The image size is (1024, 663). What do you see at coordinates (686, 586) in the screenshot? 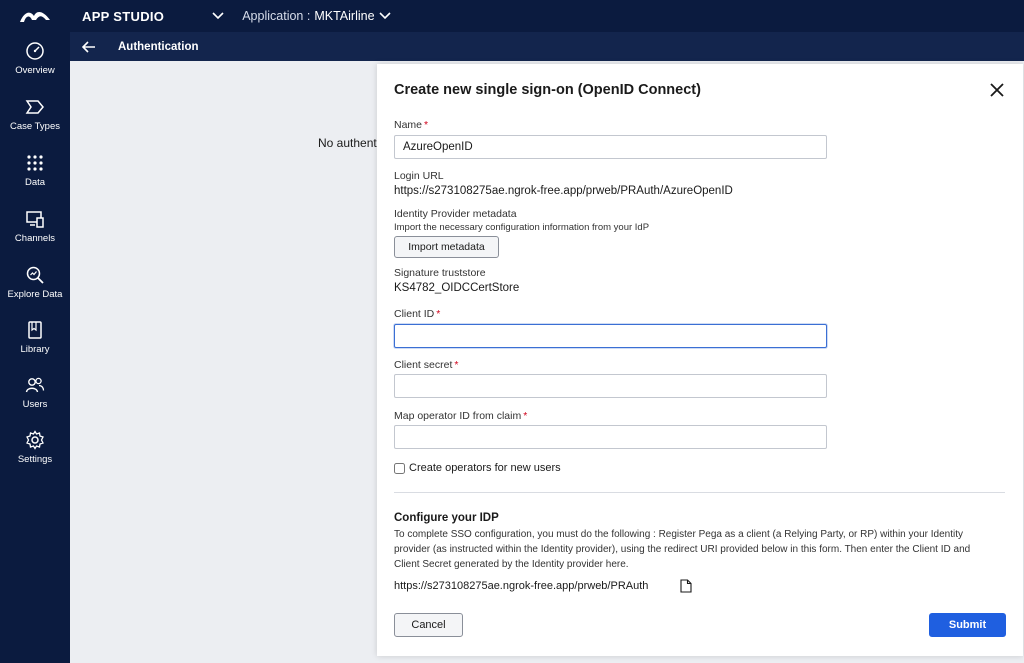
I see `copy-icon` at bounding box center [686, 586].